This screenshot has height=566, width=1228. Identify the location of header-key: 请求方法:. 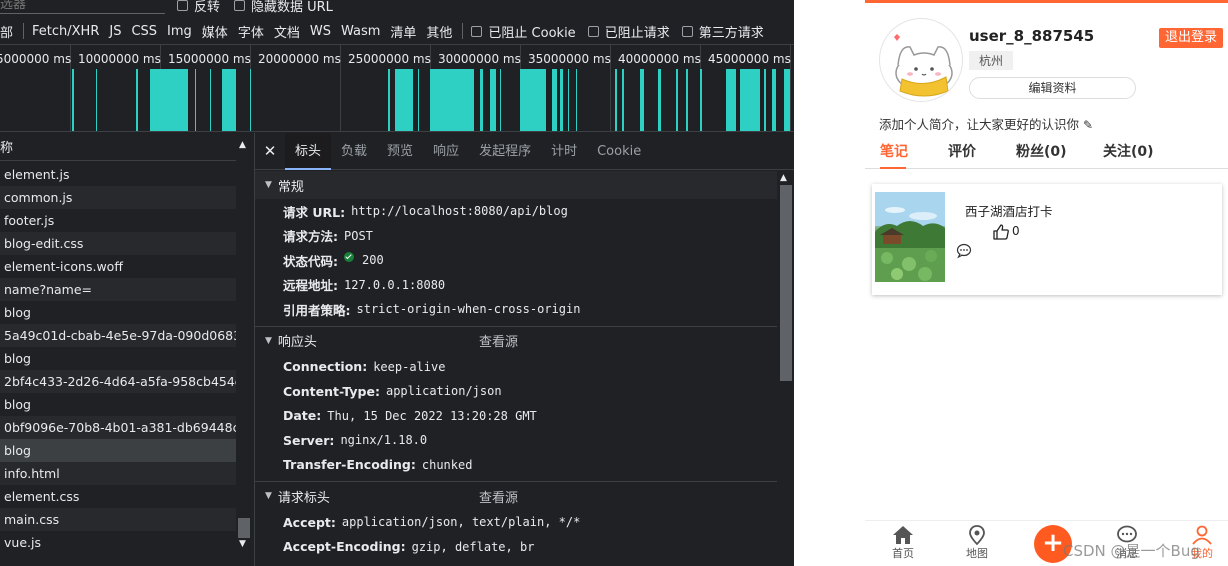
(310, 237).